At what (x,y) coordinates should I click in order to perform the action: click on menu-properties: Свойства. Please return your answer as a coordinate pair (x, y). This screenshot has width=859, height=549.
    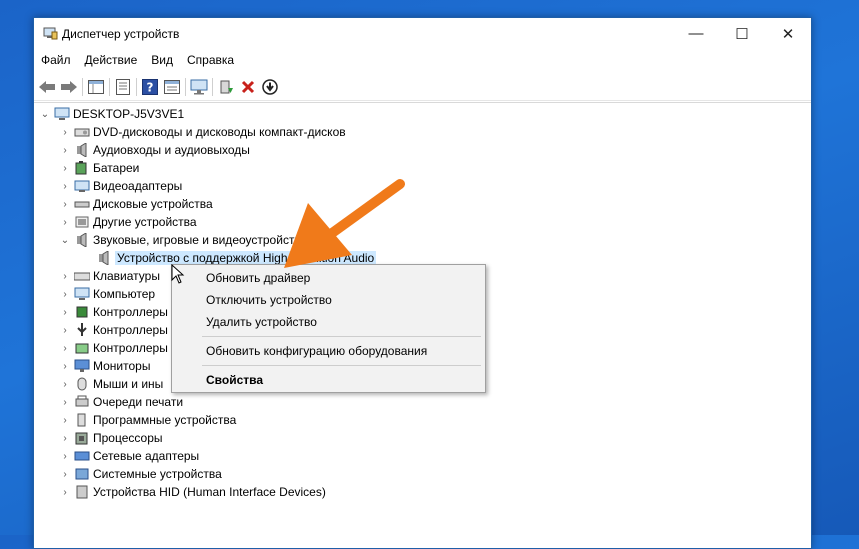
    Looking at the image, I should click on (234, 380).